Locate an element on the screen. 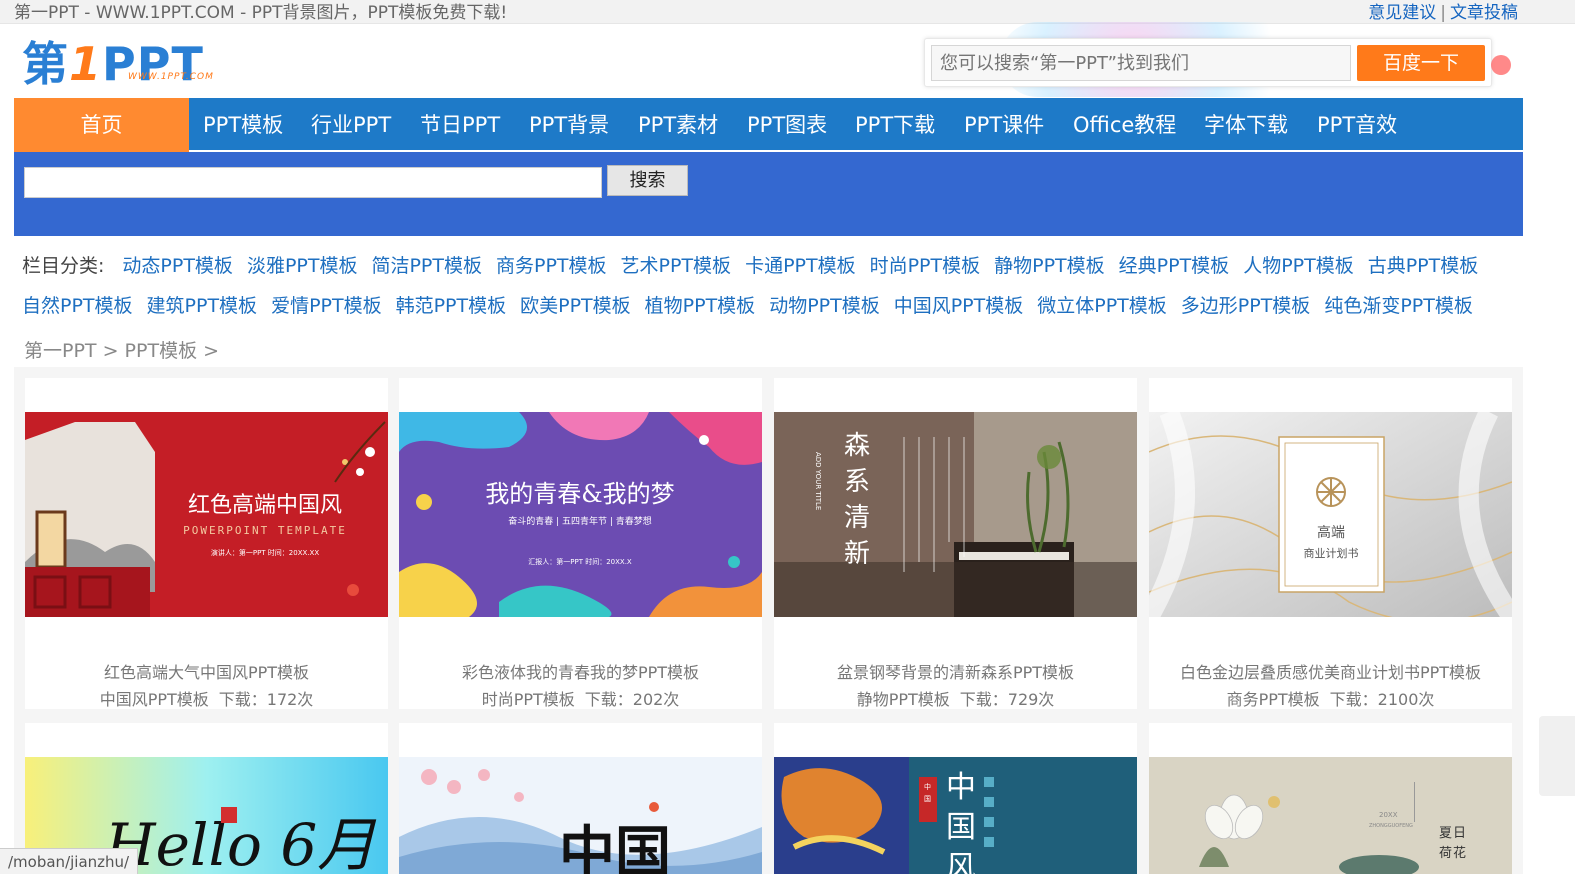 This screenshot has height=874, width=1575. thumb-year: 20XX is located at coordinates (1388, 815).